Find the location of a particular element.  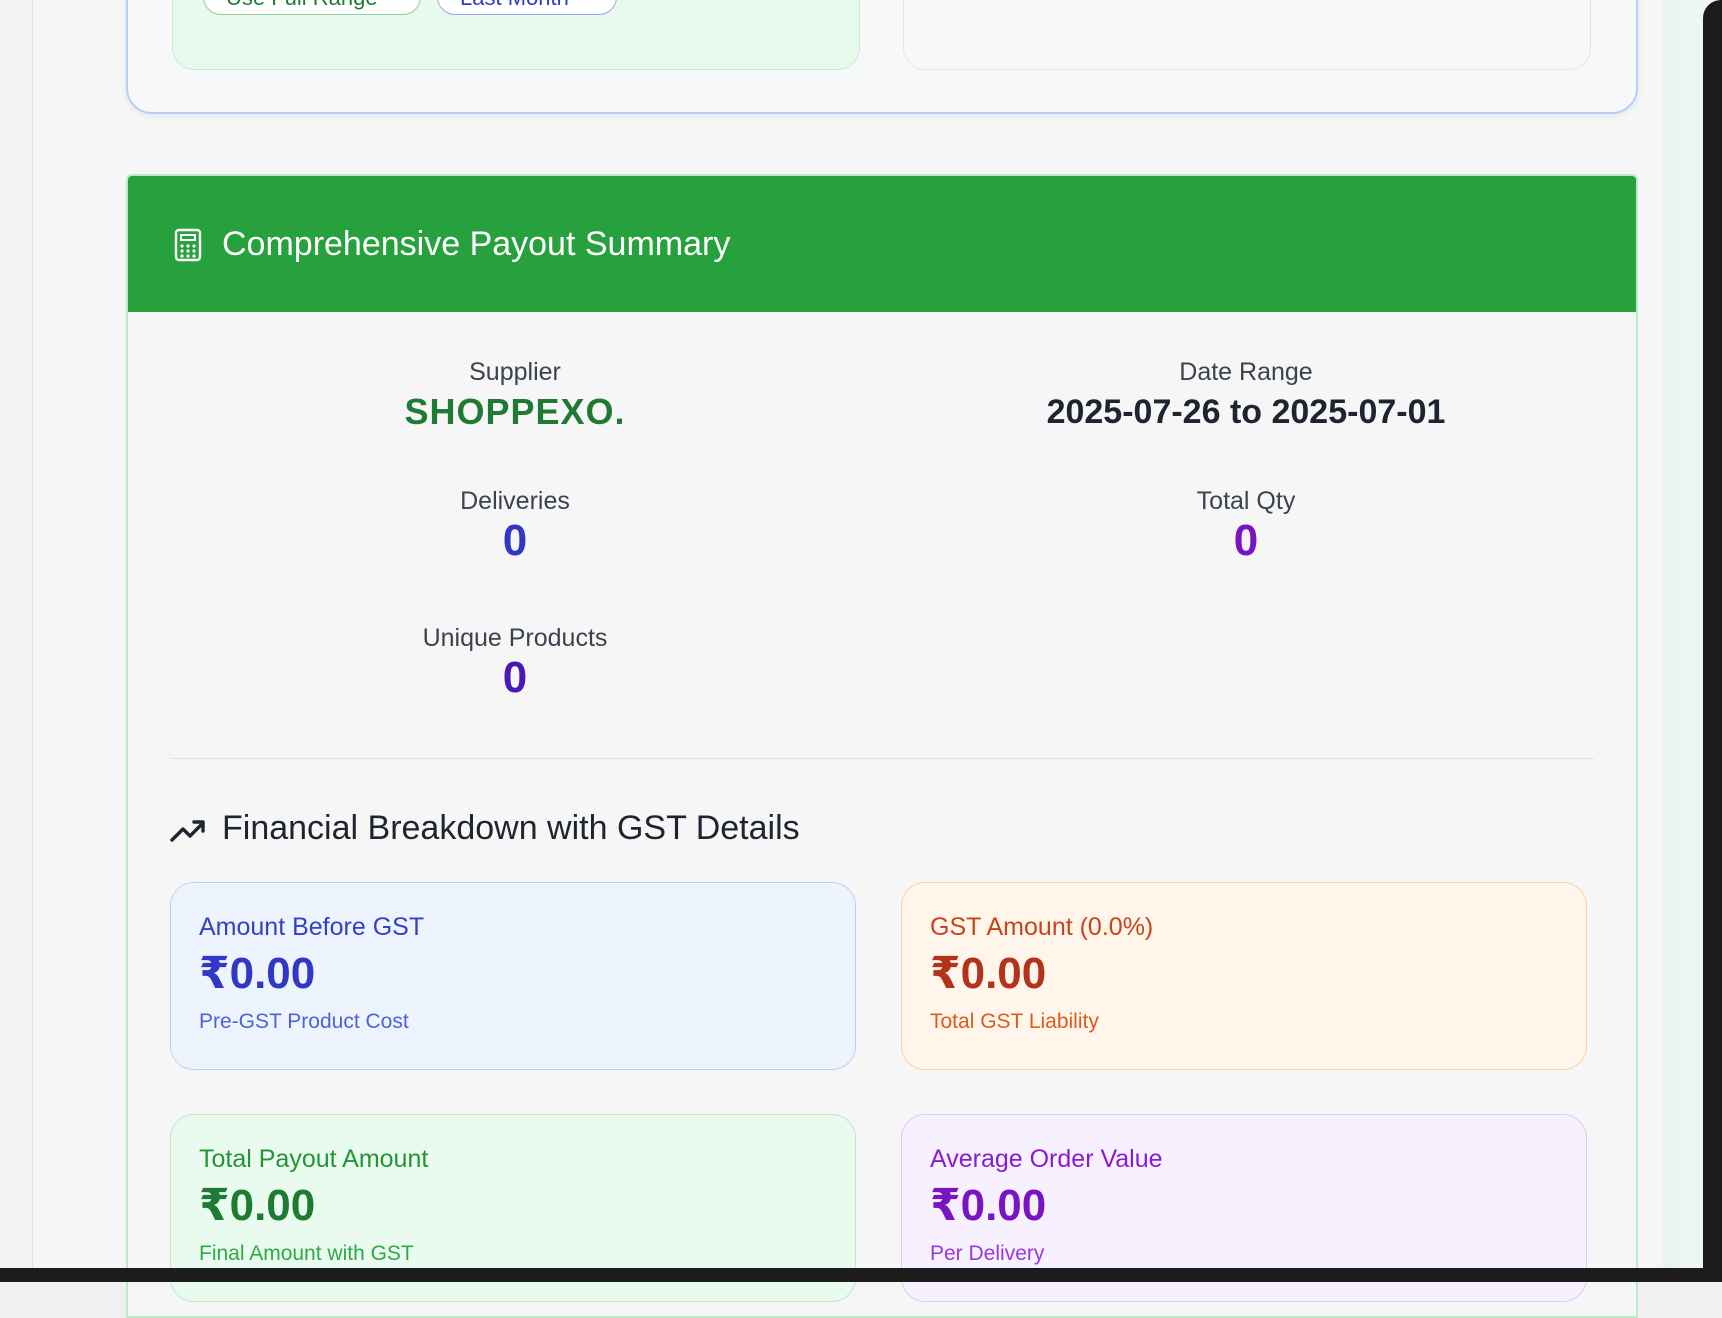

card-label: Average Order Value is located at coordinates (1046, 1159).